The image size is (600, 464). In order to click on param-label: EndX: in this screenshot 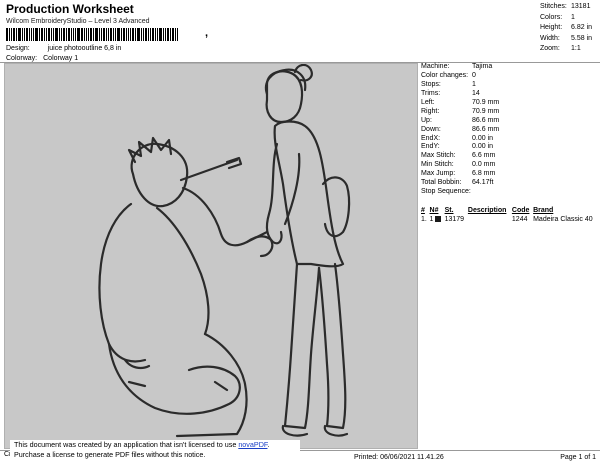, I will do `click(431, 138)`.